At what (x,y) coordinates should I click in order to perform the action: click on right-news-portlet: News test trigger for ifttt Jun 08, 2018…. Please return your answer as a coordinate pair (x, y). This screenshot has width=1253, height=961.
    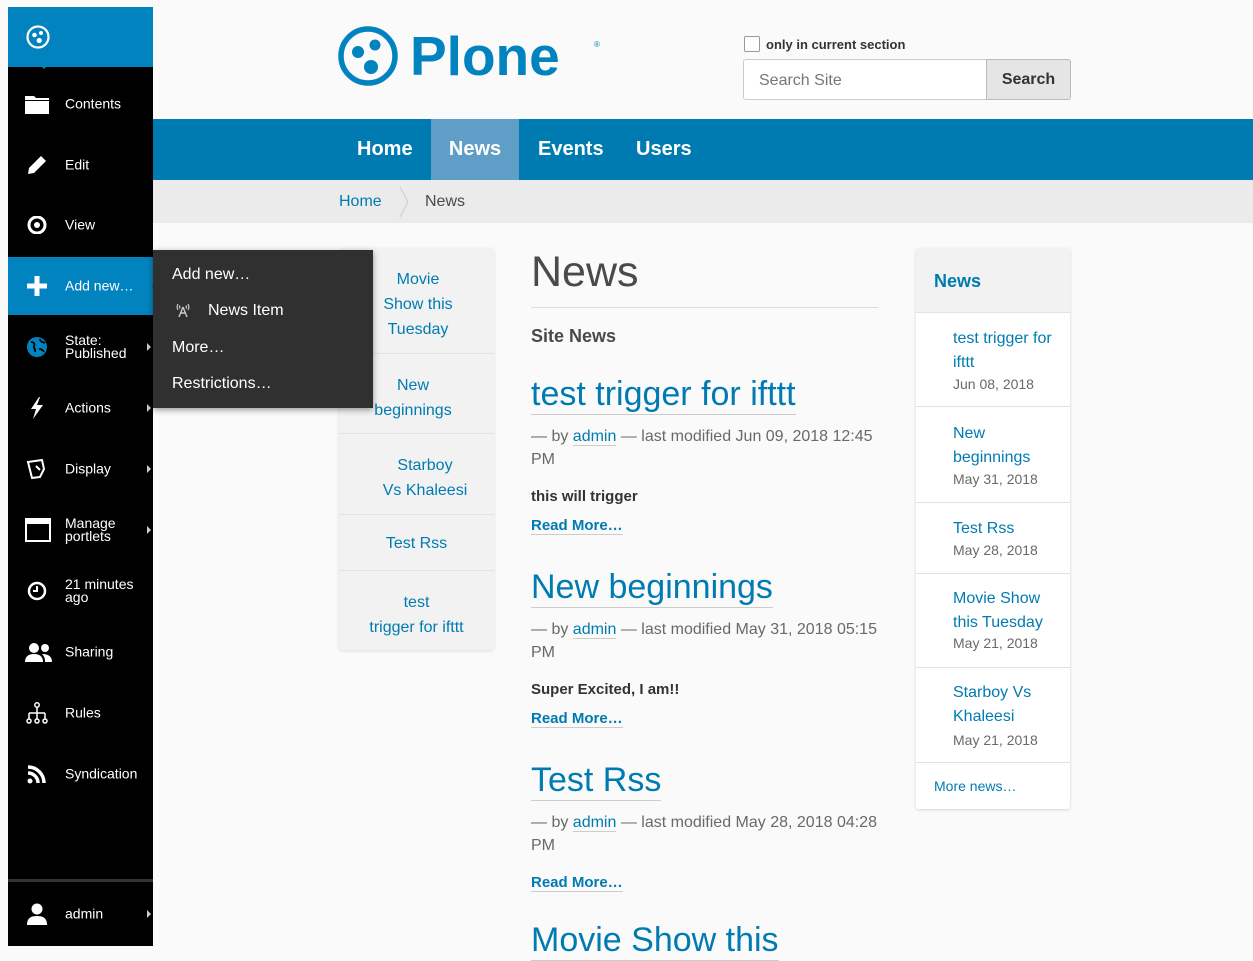
    Looking at the image, I should click on (993, 528).